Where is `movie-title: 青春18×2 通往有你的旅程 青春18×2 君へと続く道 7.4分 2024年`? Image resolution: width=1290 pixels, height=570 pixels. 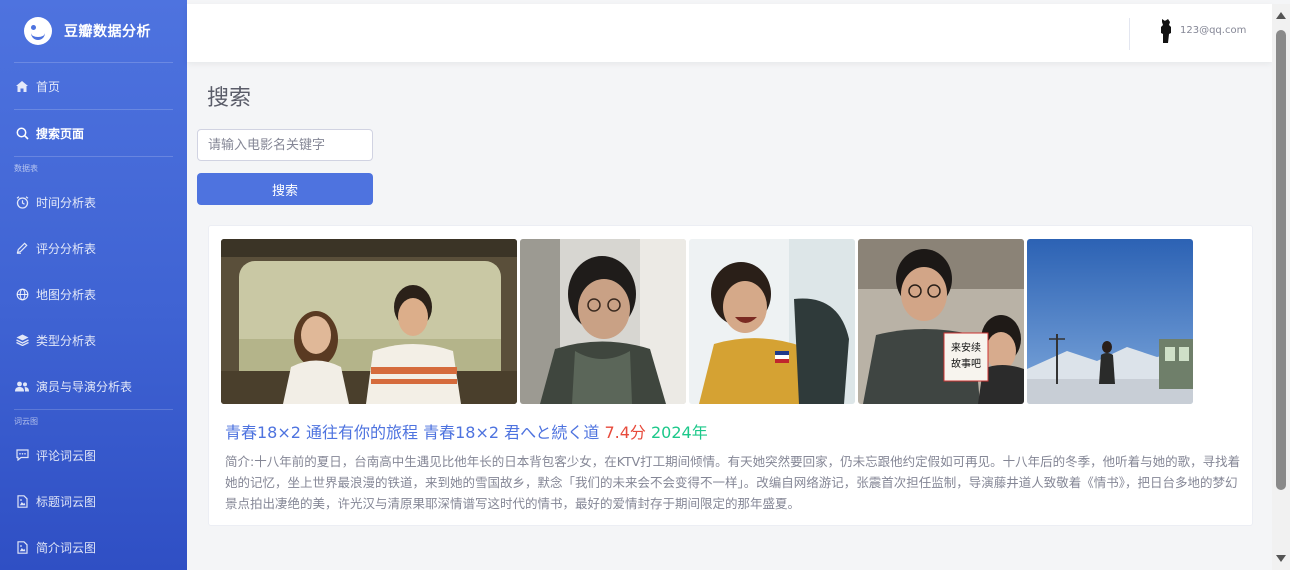 movie-title: 青春18×2 通往有你的旅程 青春18×2 君へと続く道 7.4分 2024年 is located at coordinates (466, 431).